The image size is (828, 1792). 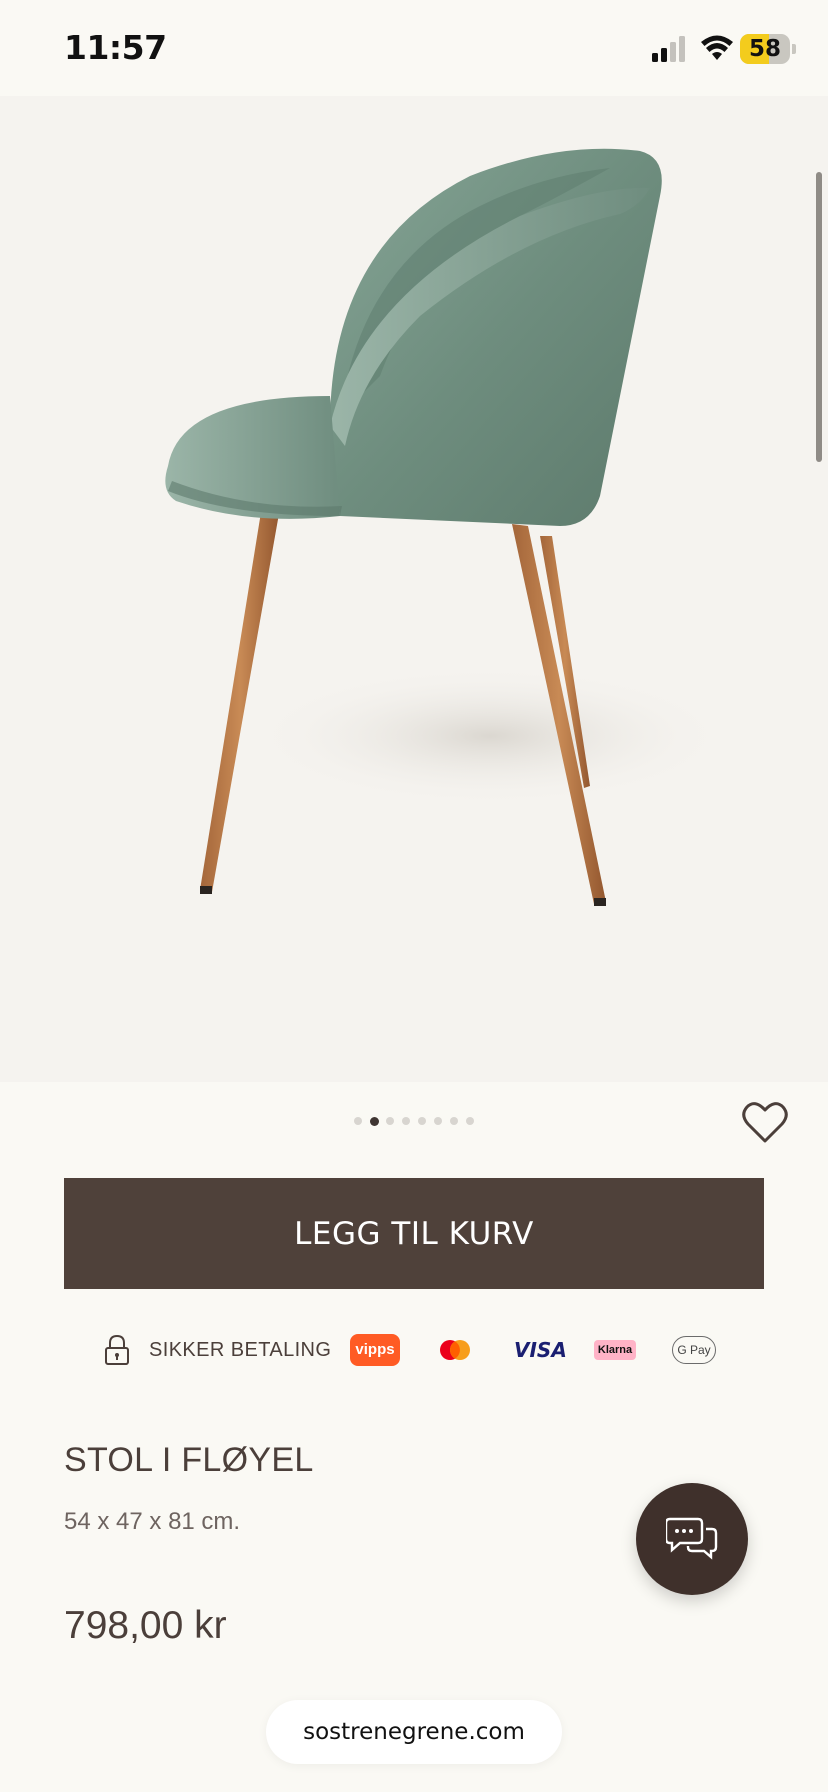 What do you see at coordinates (668, 49) in the screenshot?
I see `signal-icon` at bounding box center [668, 49].